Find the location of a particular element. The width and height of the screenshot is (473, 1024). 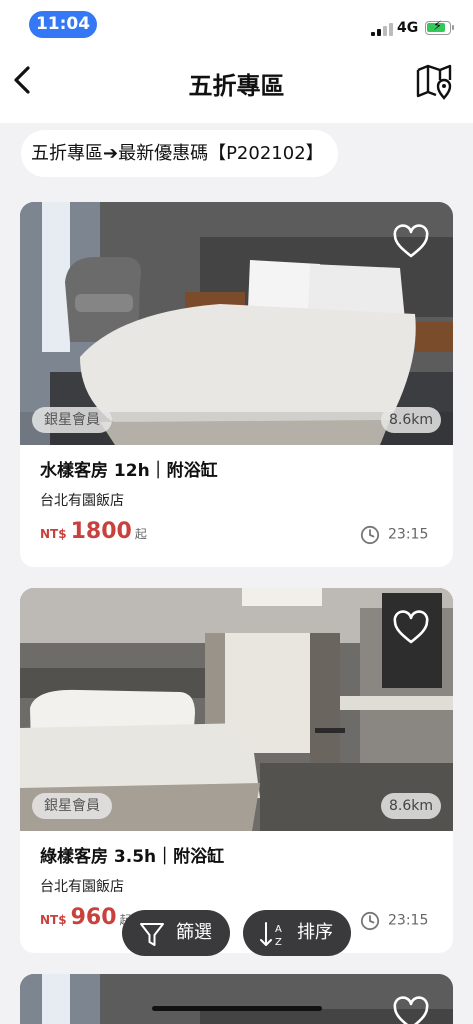

room-name: 綠樣客房 3.5h｜附浴缸 is located at coordinates (132, 857).